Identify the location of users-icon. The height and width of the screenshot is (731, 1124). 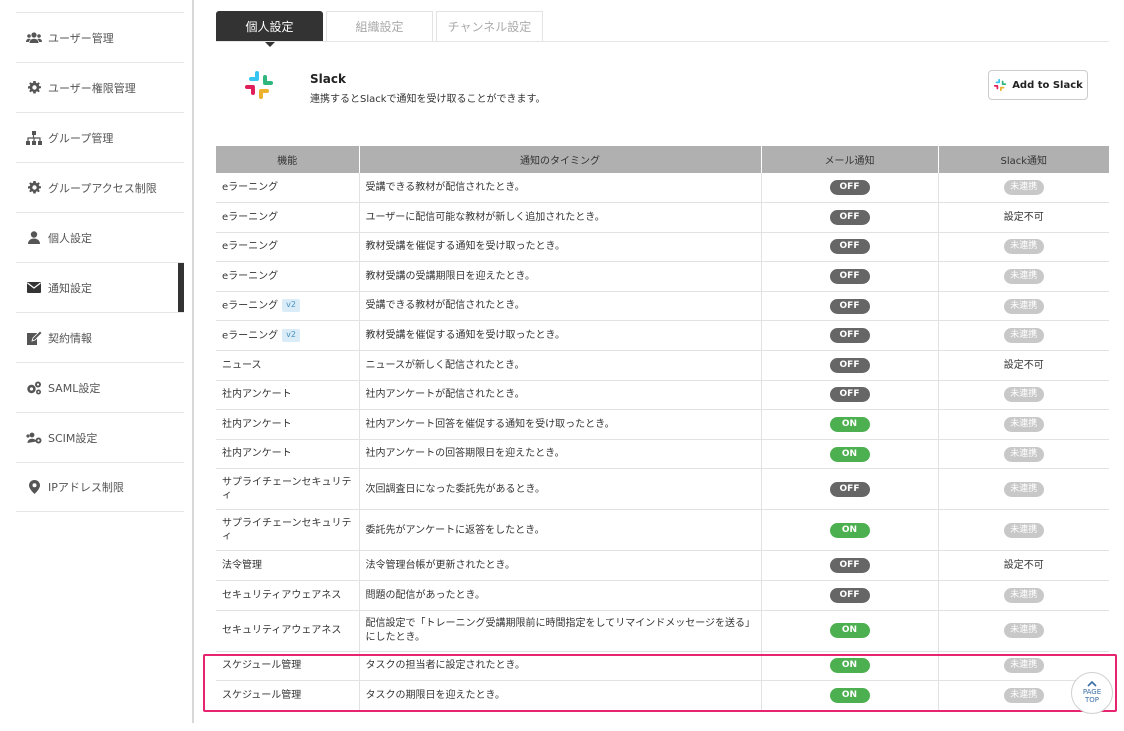
(34, 38).